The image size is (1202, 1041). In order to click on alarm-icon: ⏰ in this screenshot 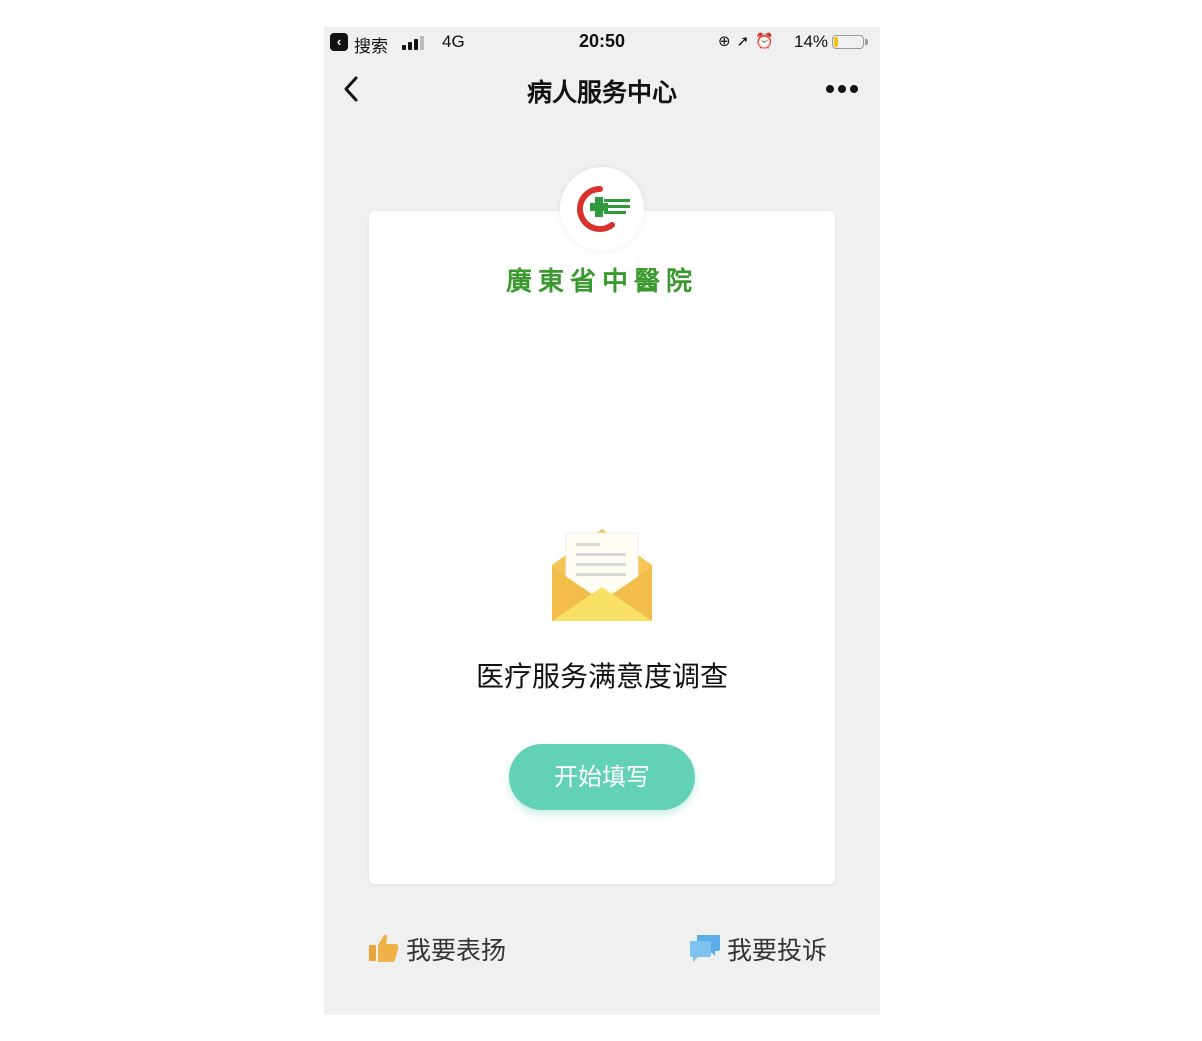, I will do `click(767, 41)`.